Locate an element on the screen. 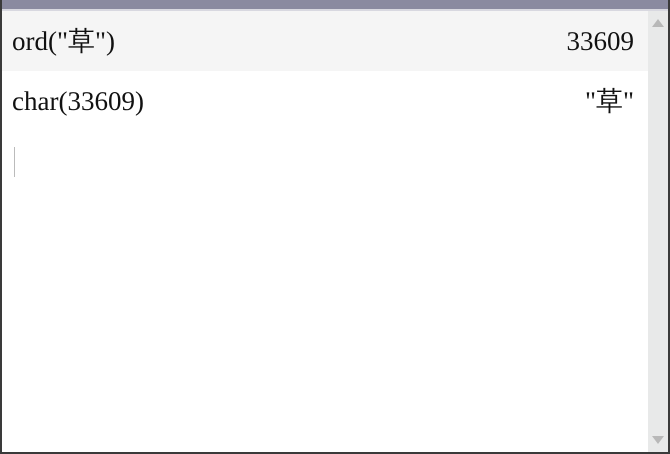 The height and width of the screenshot is (454, 670). scroll-up-icon is located at coordinates (658, 23).